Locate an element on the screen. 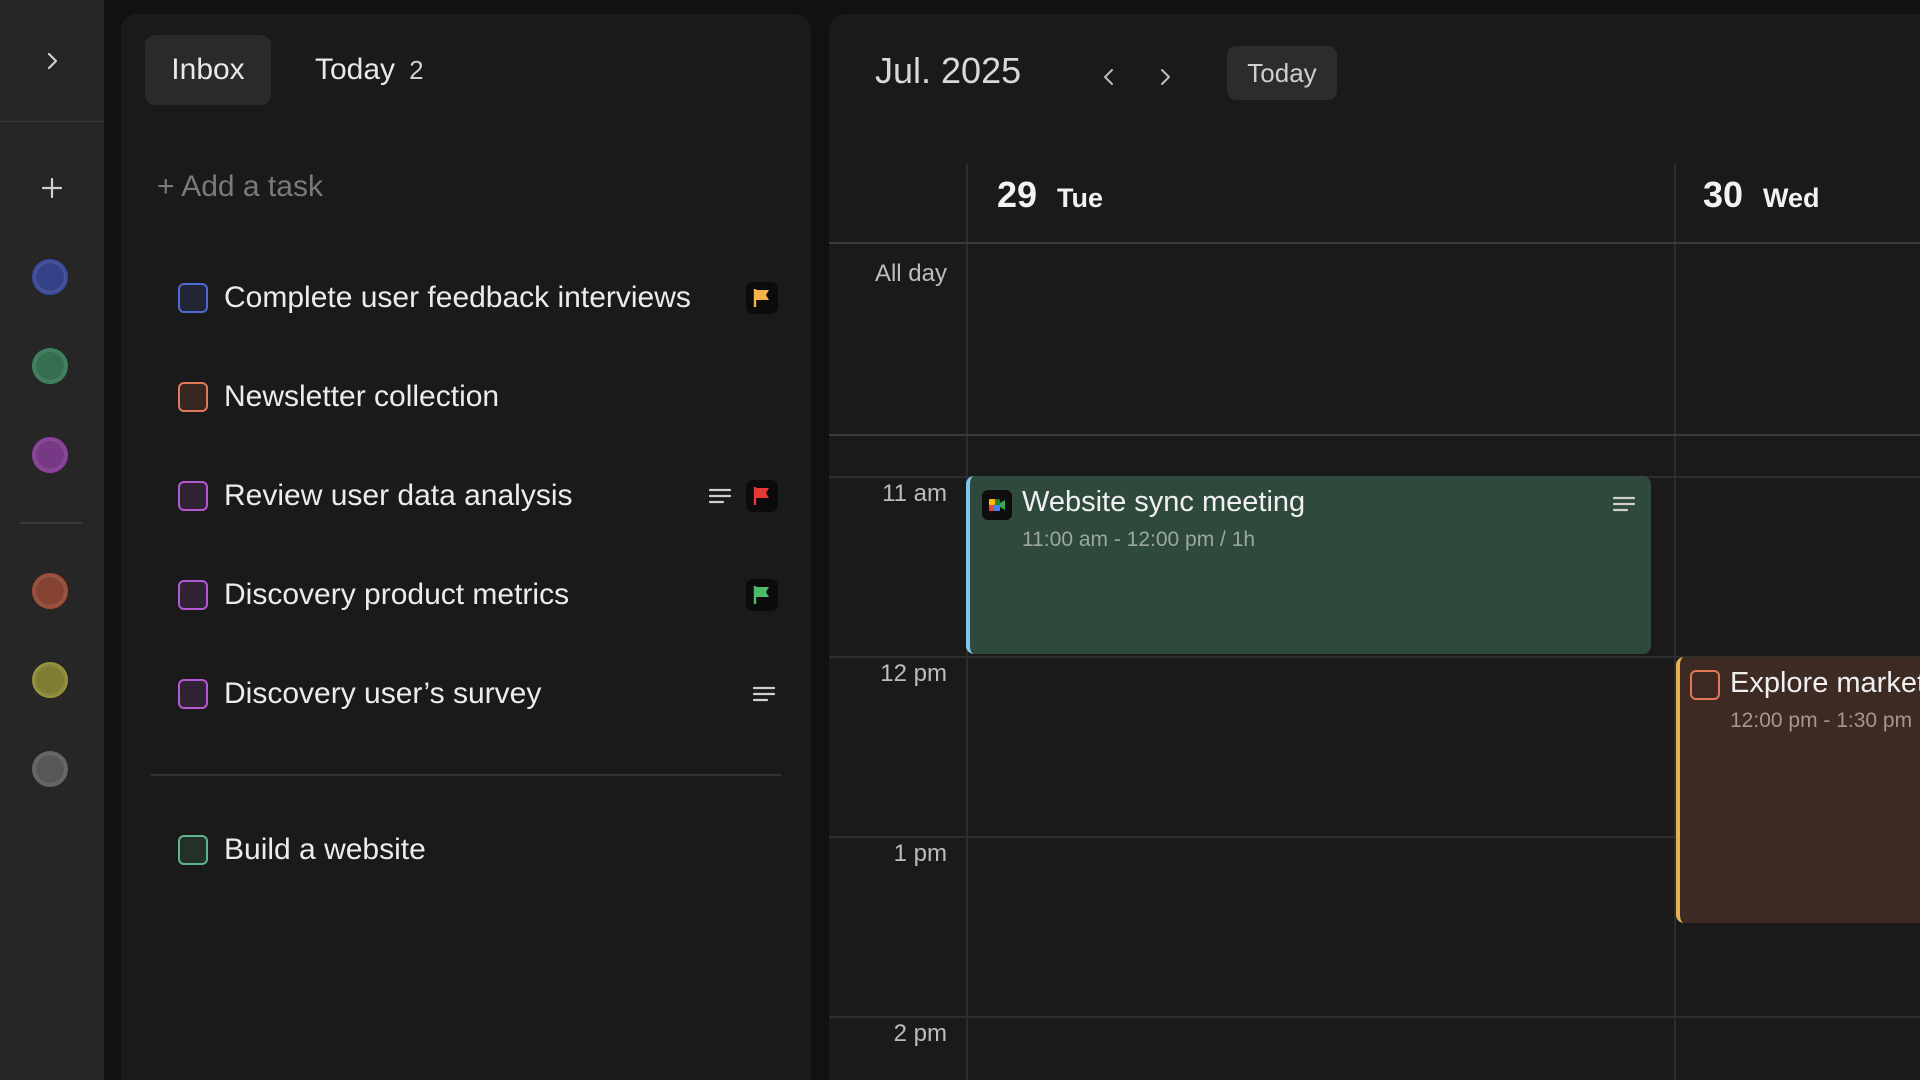 The width and height of the screenshot is (1920, 1080). project-dot-gray is located at coordinates (50, 769).